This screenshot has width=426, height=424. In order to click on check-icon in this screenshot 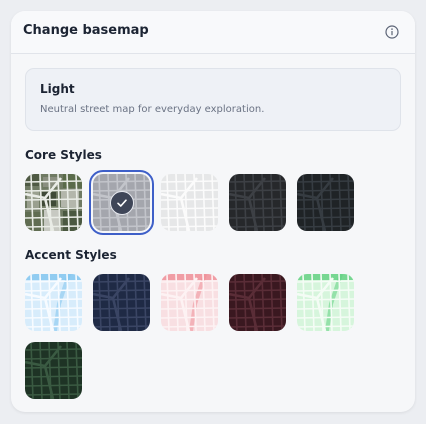, I will do `click(122, 203)`.